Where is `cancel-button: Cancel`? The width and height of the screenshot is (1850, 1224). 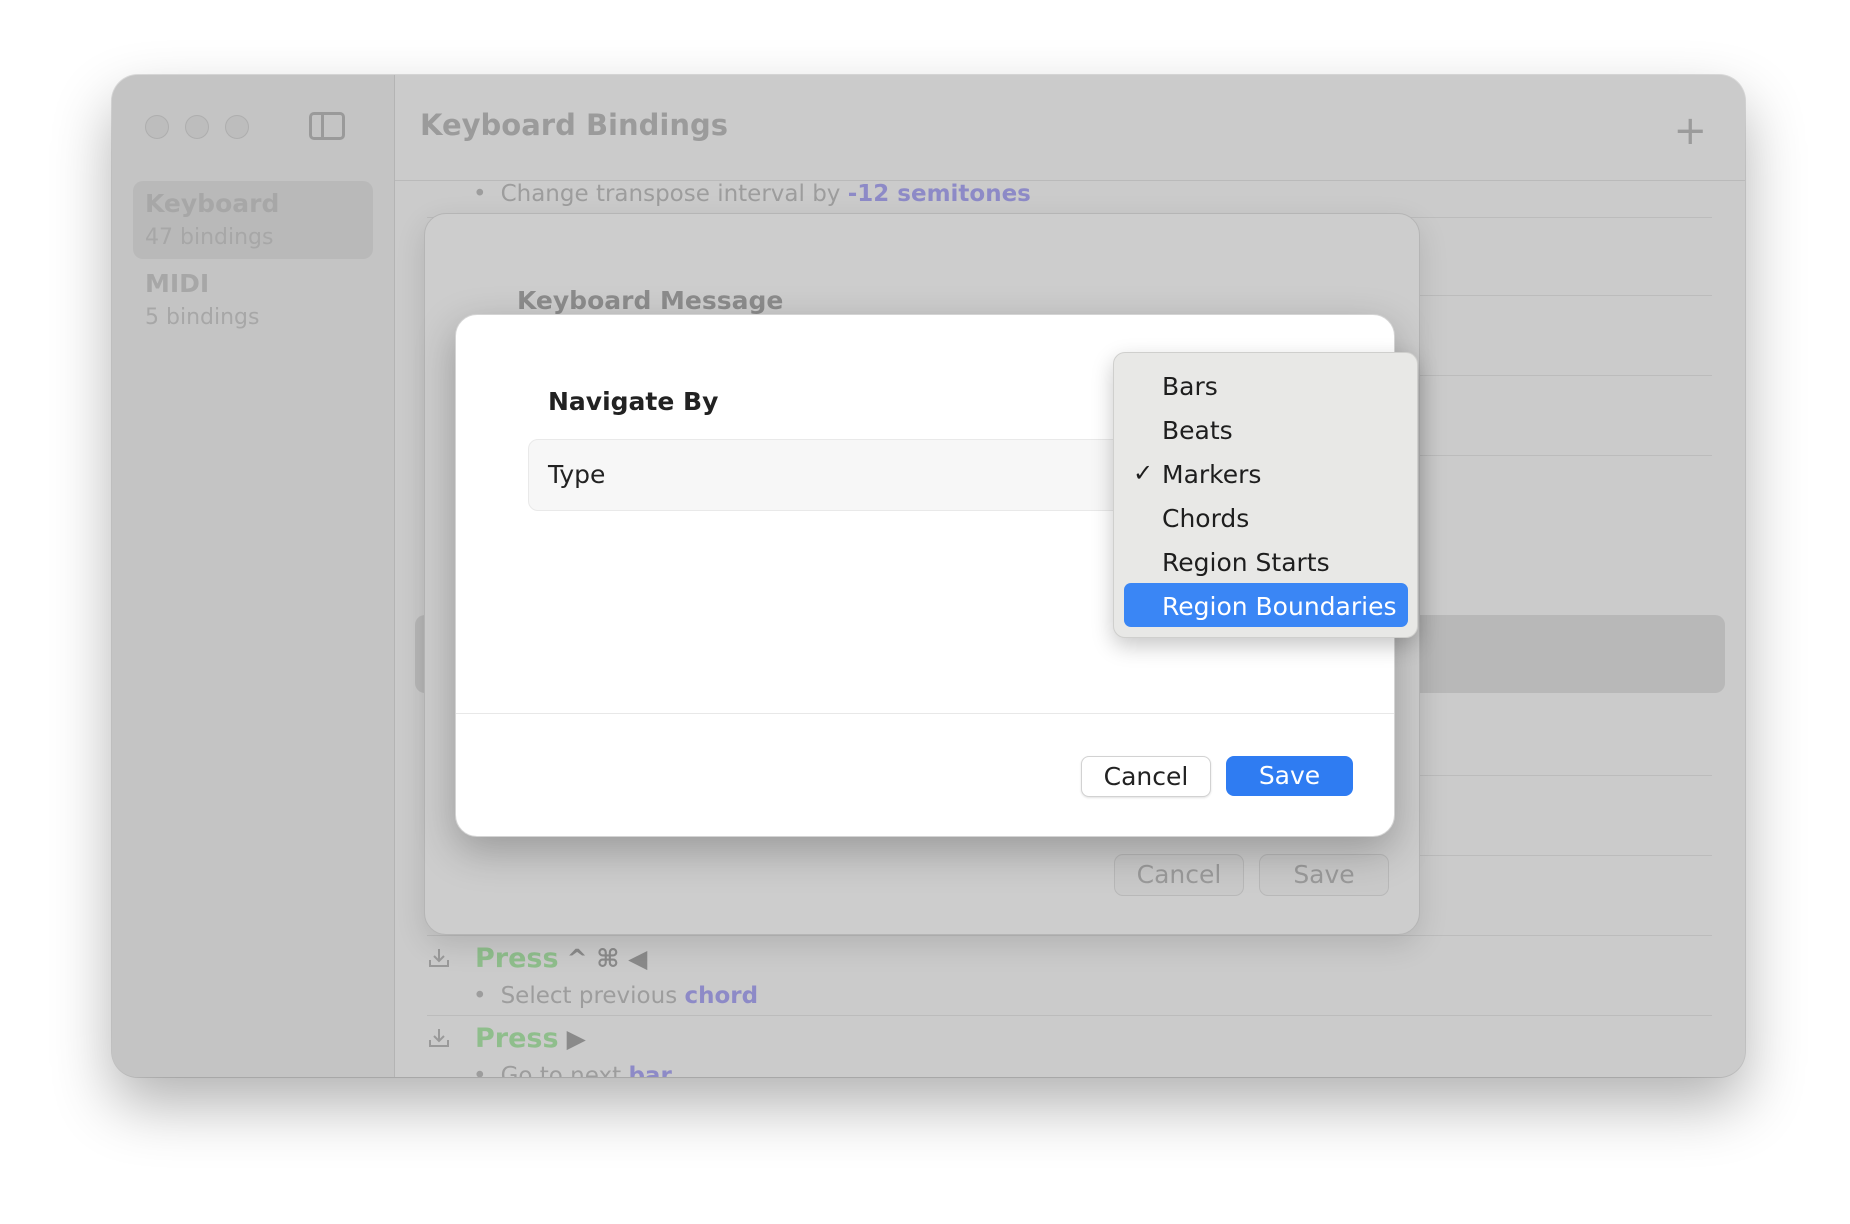
cancel-button: Cancel is located at coordinates (1146, 776).